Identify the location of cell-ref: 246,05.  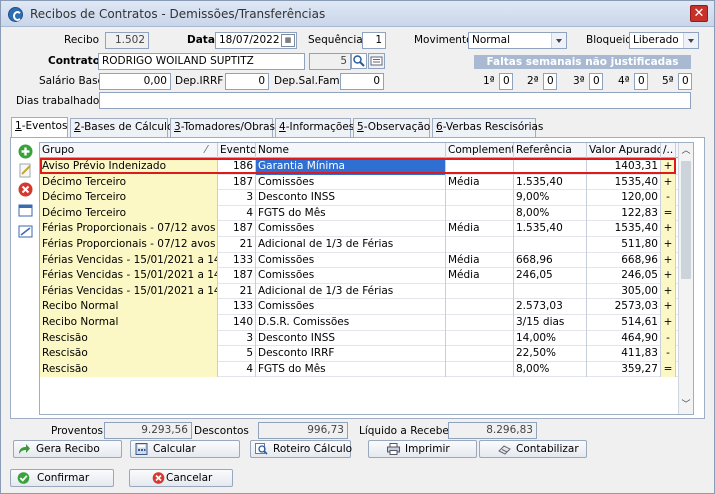
(550, 276).